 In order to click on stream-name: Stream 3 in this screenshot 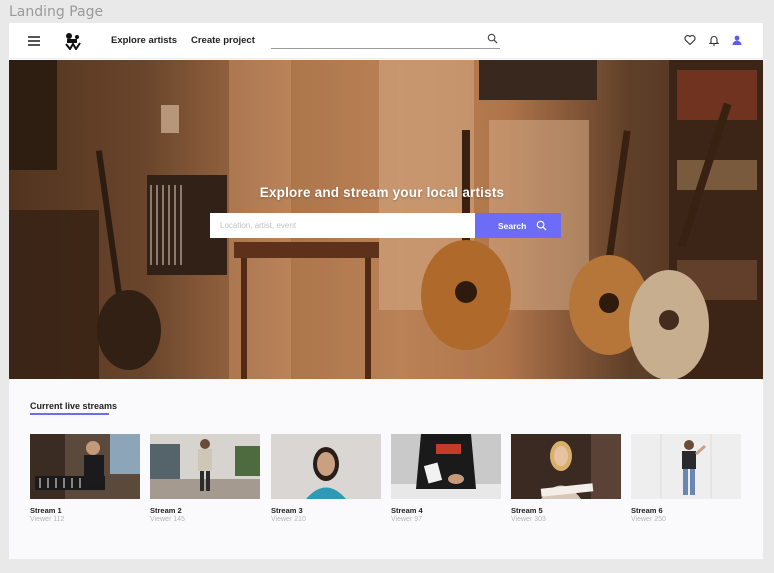, I will do `click(287, 510)`.